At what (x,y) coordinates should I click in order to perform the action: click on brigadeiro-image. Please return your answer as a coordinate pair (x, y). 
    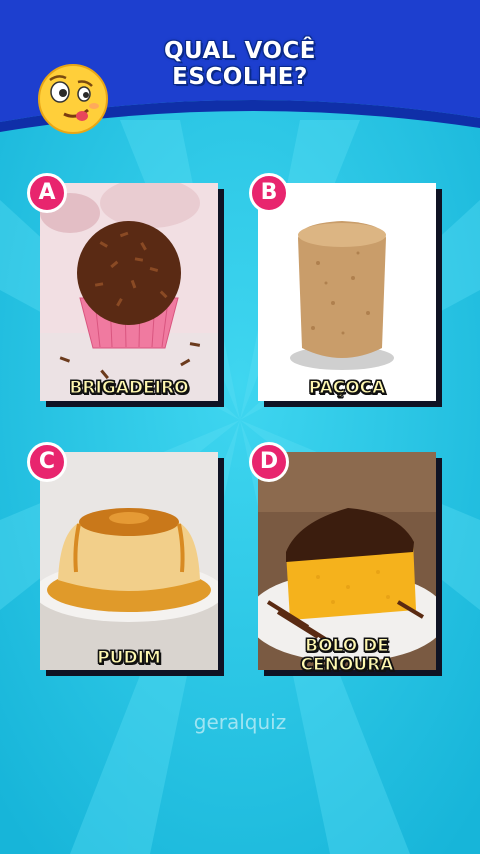
    Looking at the image, I should click on (129, 292).